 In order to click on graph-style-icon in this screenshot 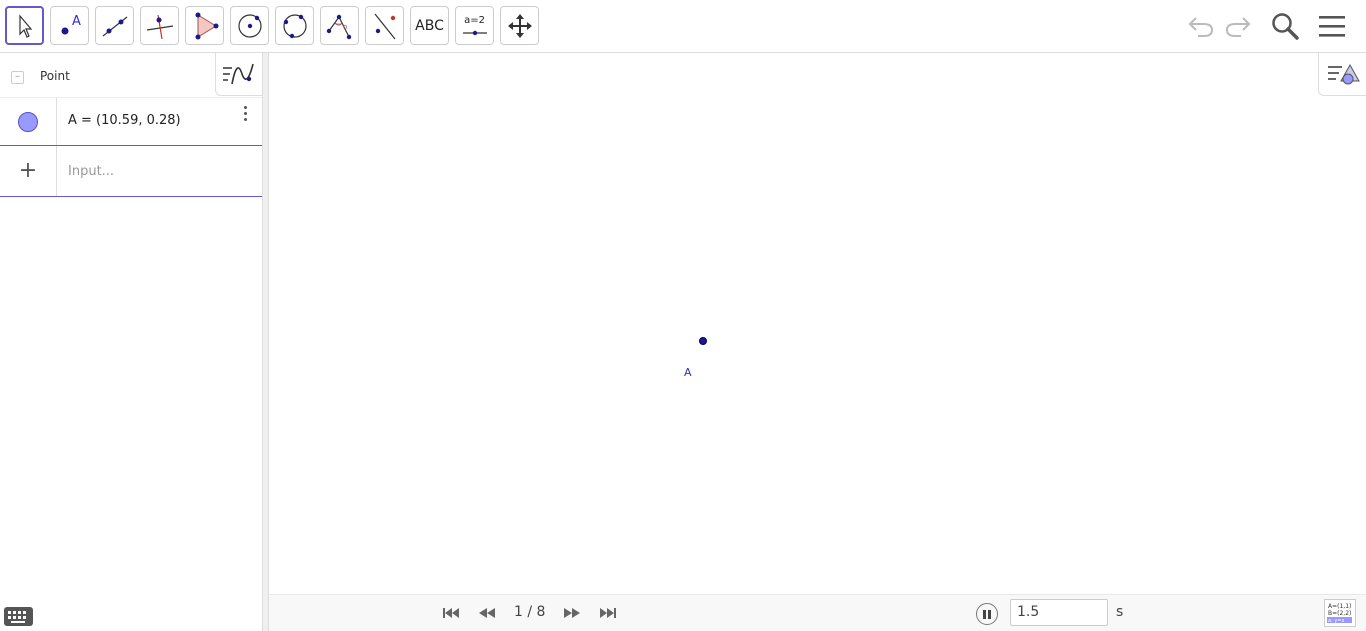, I will do `click(238, 74)`.